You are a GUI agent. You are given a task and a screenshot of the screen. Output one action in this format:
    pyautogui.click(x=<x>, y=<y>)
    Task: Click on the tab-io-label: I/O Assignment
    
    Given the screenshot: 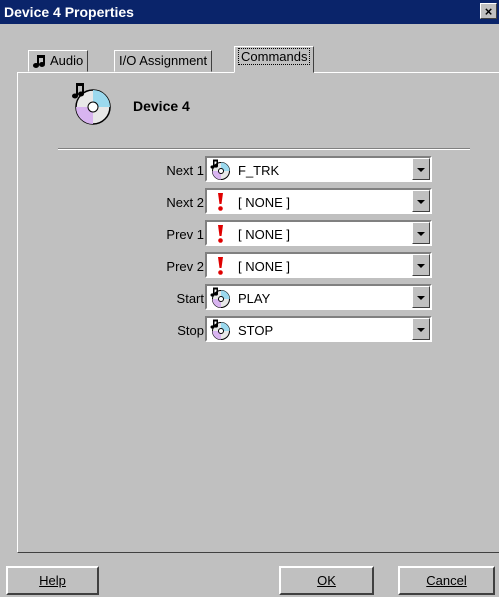 What is the action you would take?
    pyautogui.click(x=163, y=60)
    